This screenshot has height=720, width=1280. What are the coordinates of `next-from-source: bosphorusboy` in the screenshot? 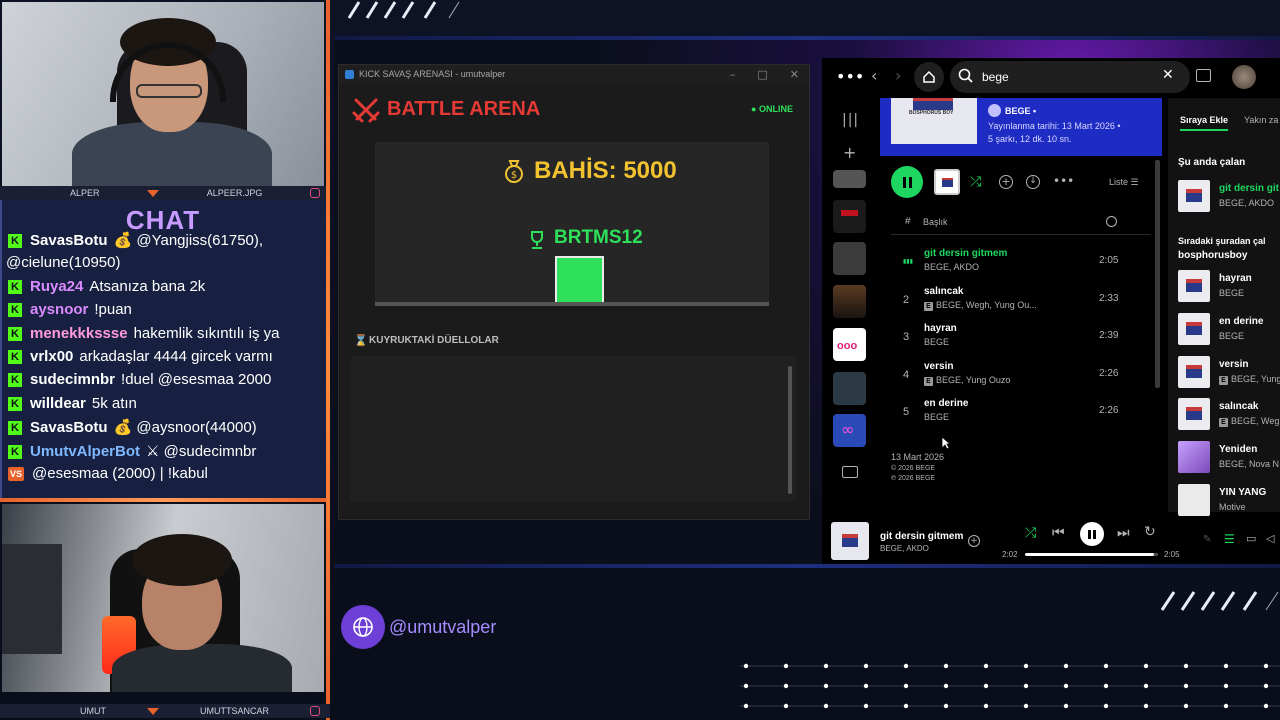 It's located at (1212, 255).